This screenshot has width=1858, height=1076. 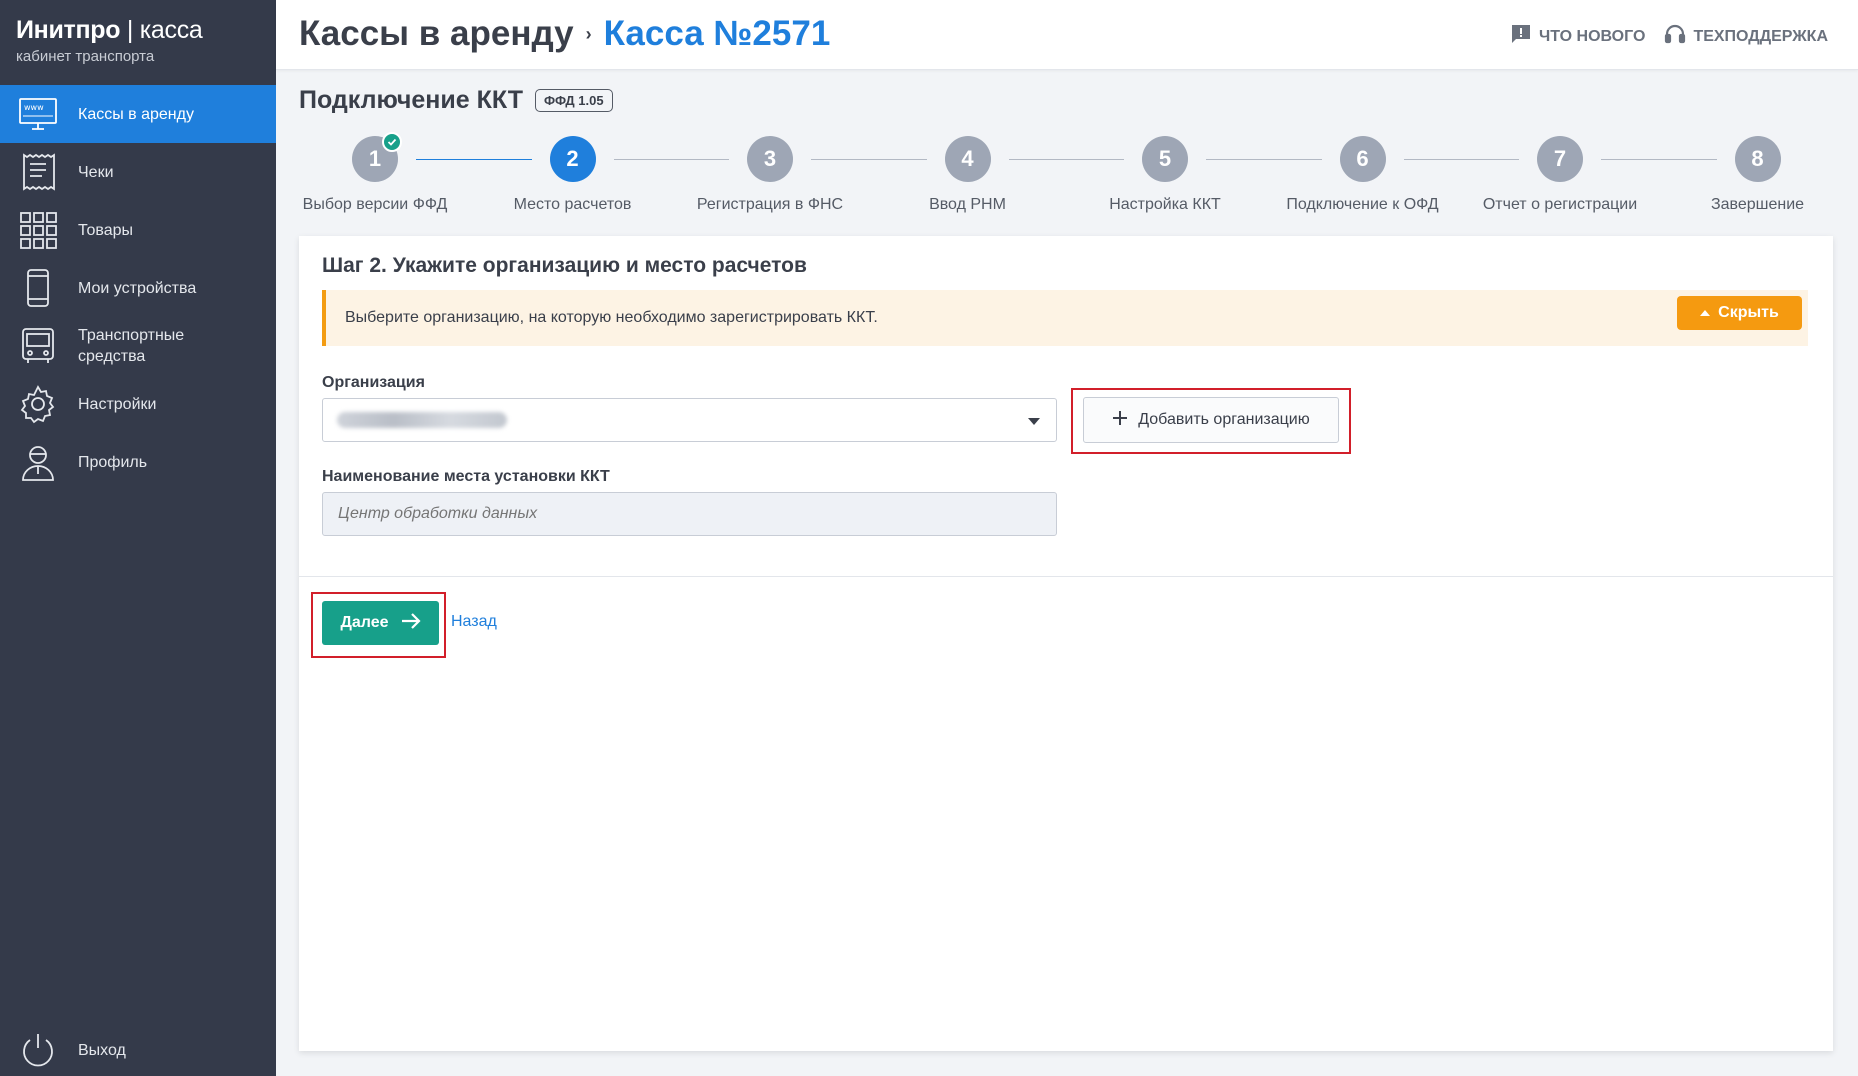 I want to click on stepper-step-2: 2 Место расчетов, so click(x=573, y=175).